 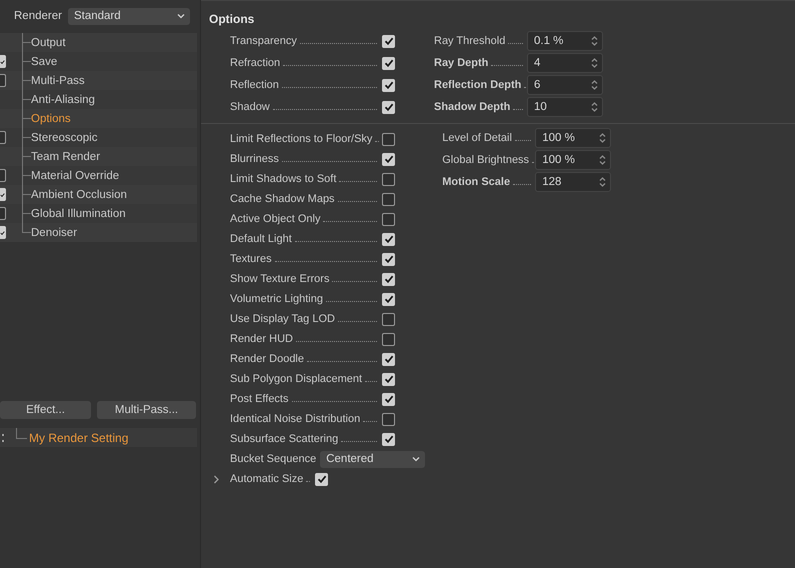 What do you see at coordinates (261, 339) in the screenshot?
I see `option-label: Render HUD` at bounding box center [261, 339].